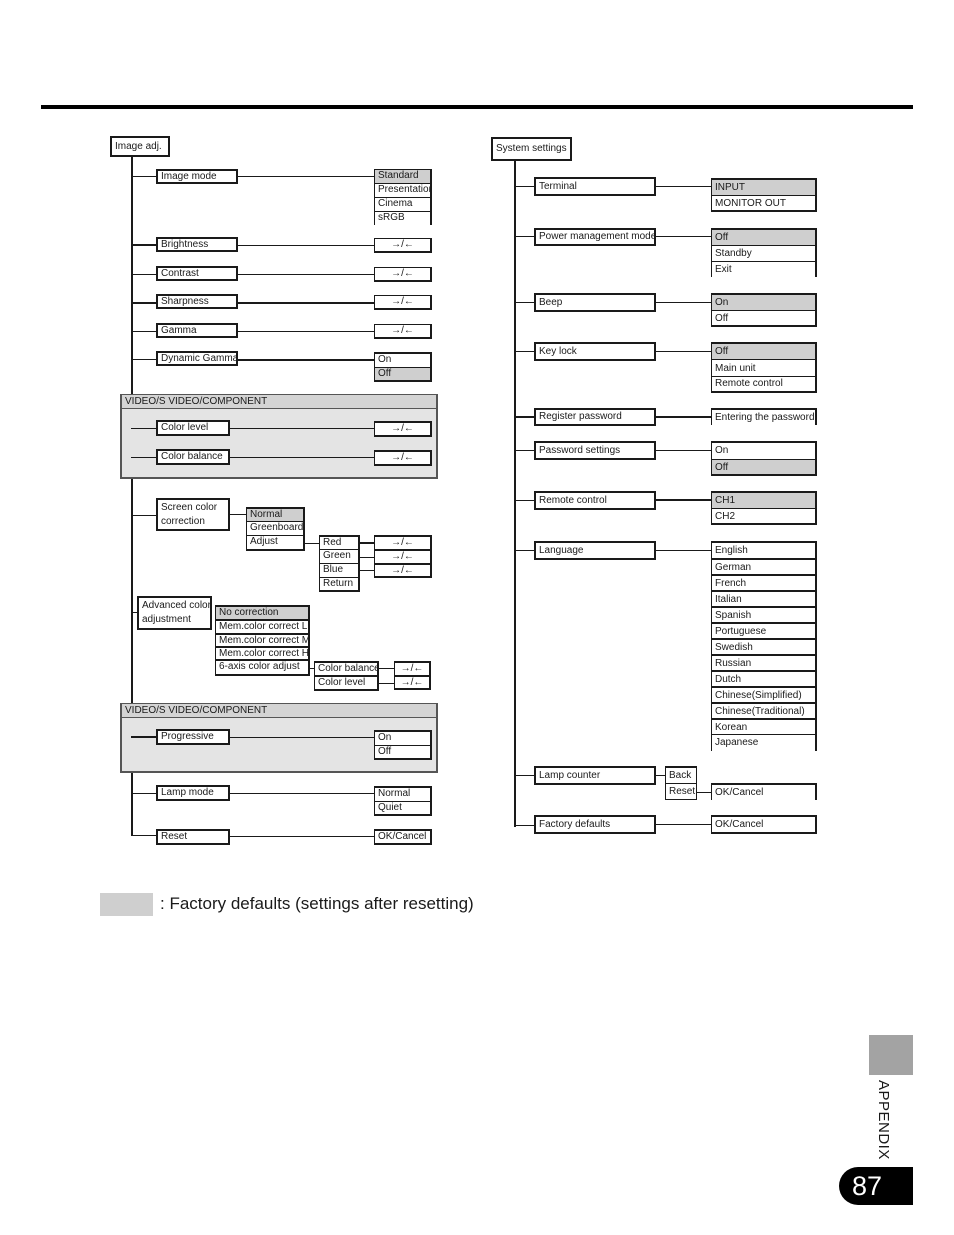  I want to click on option-presentation: Presentation, so click(403, 190).